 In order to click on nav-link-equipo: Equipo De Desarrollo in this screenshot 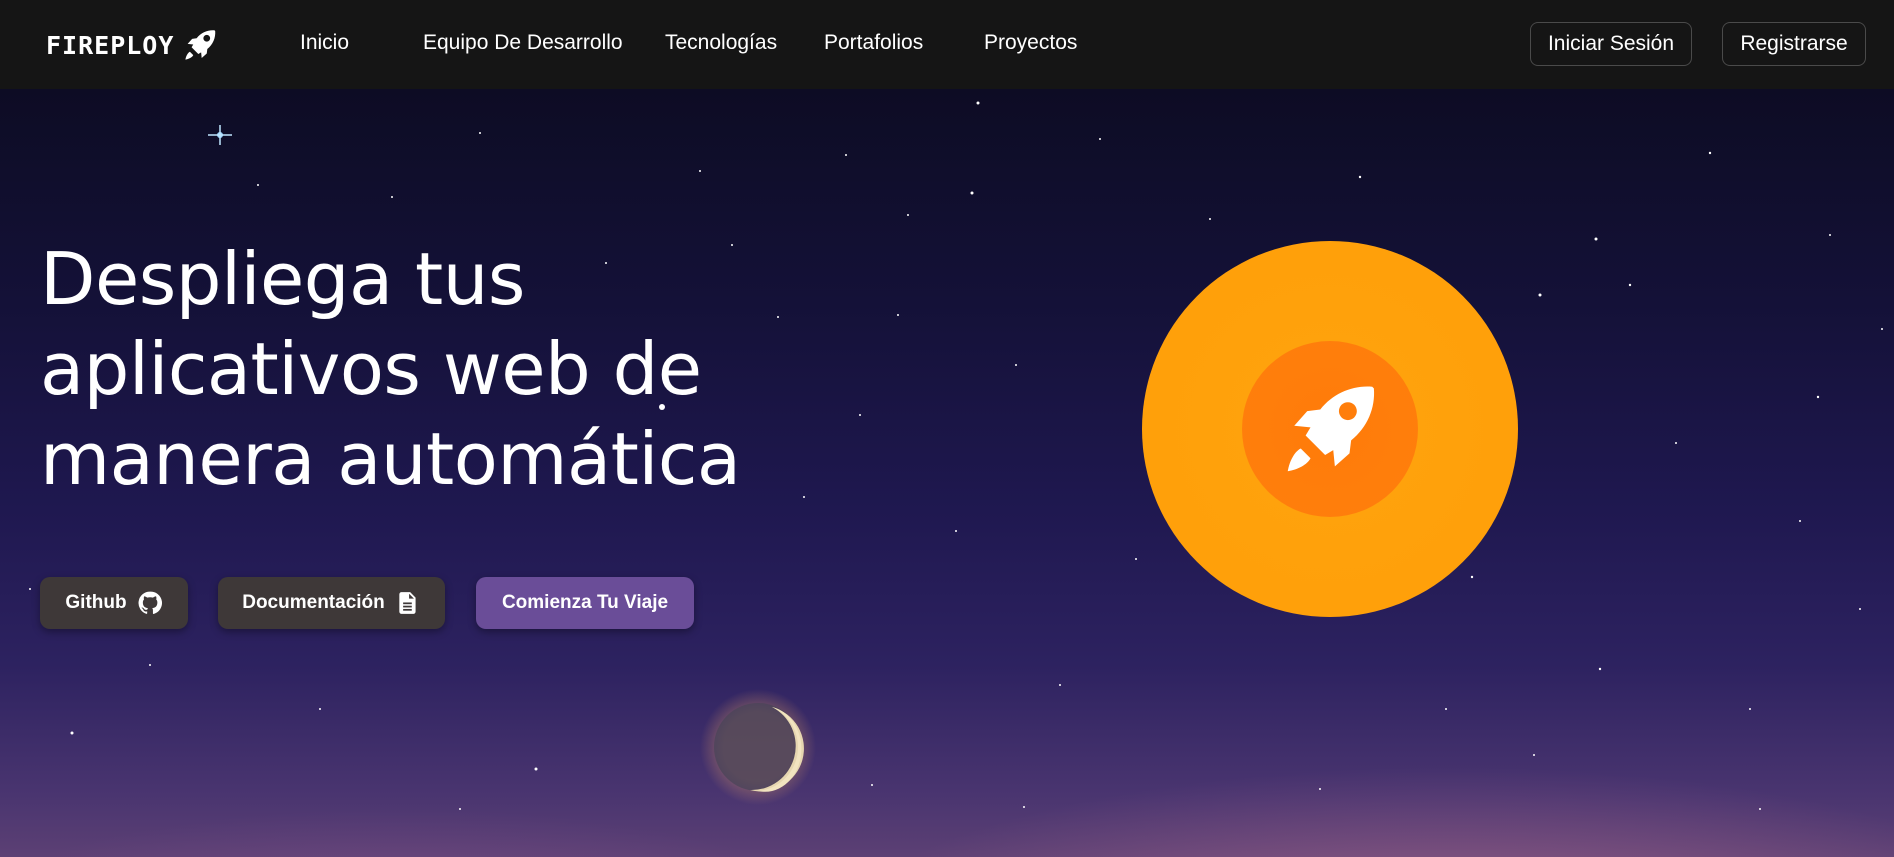, I will do `click(523, 43)`.